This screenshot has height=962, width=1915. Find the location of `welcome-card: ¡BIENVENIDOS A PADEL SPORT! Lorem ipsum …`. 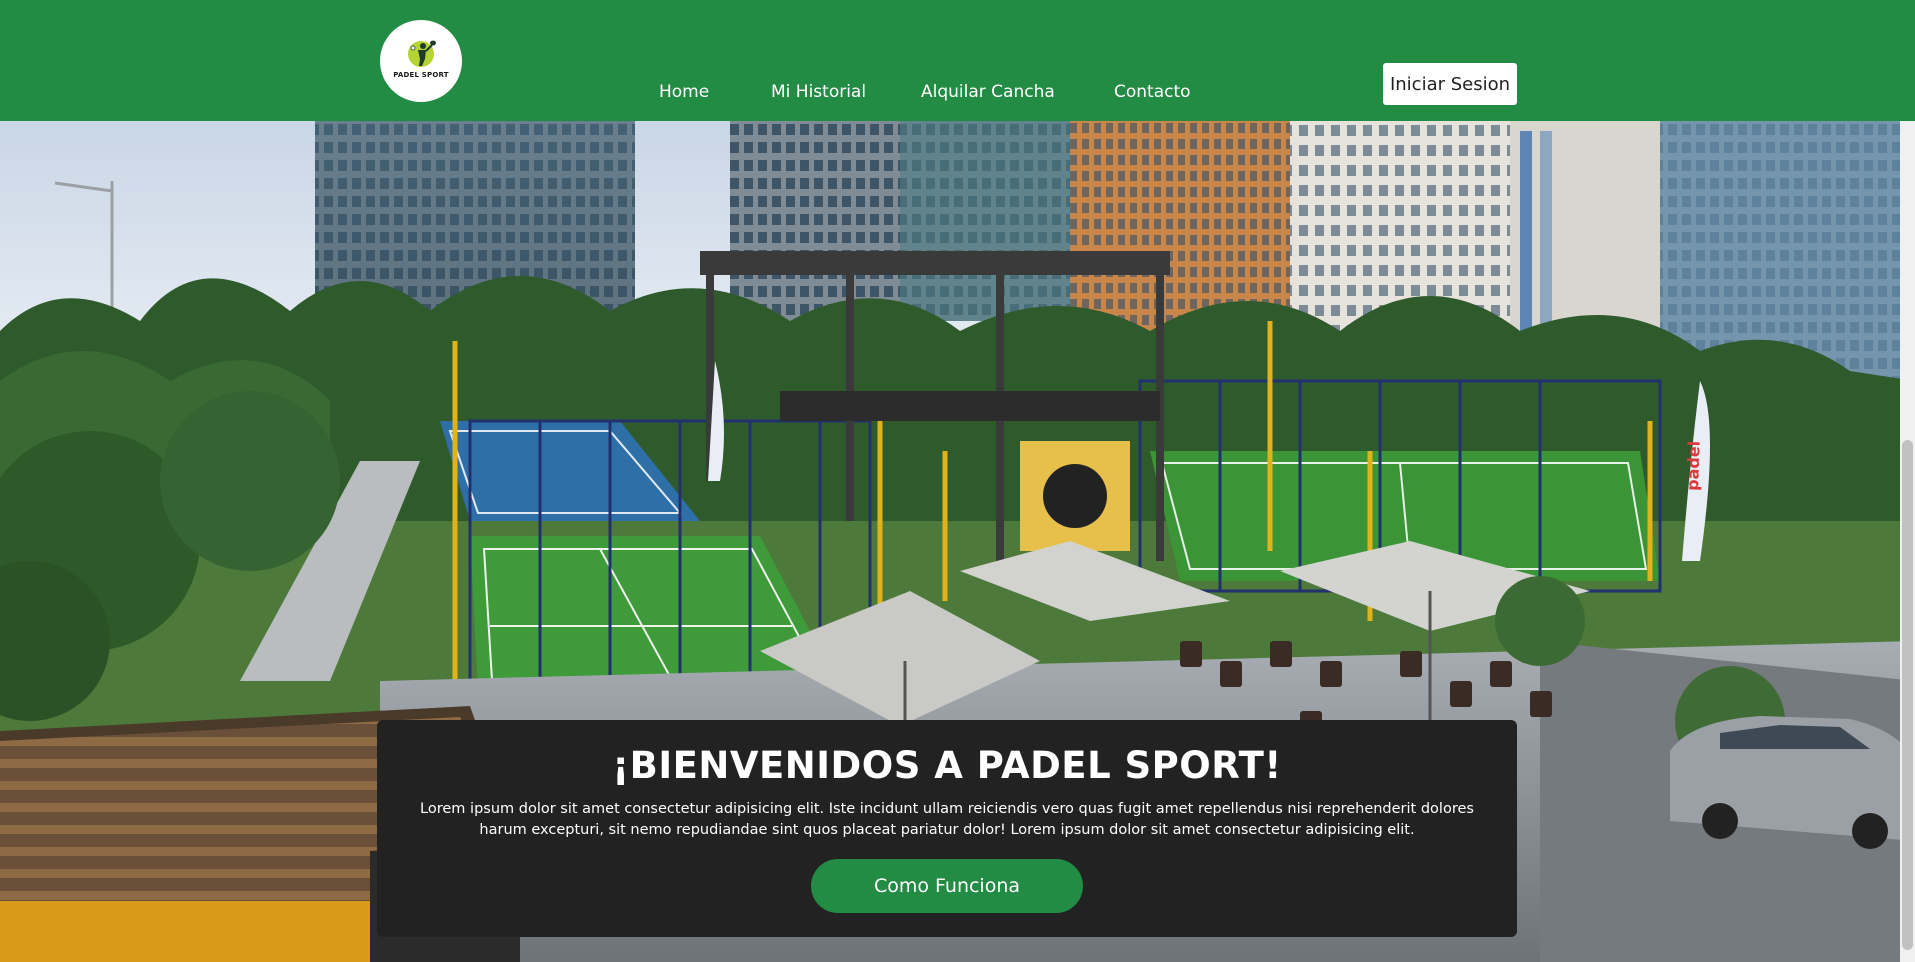

welcome-card: ¡BIENVENIDOS A PADEL SPORT! Lorem ipsum … is located at coordinates (947, 828).